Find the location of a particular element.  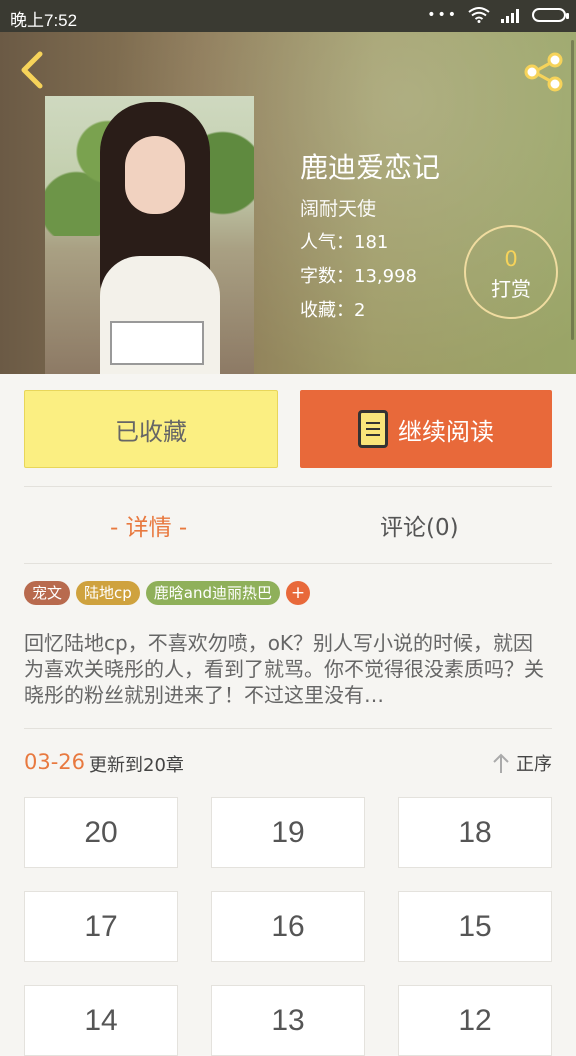

chapter-button: 14 is located at coordinates (101, 1020).